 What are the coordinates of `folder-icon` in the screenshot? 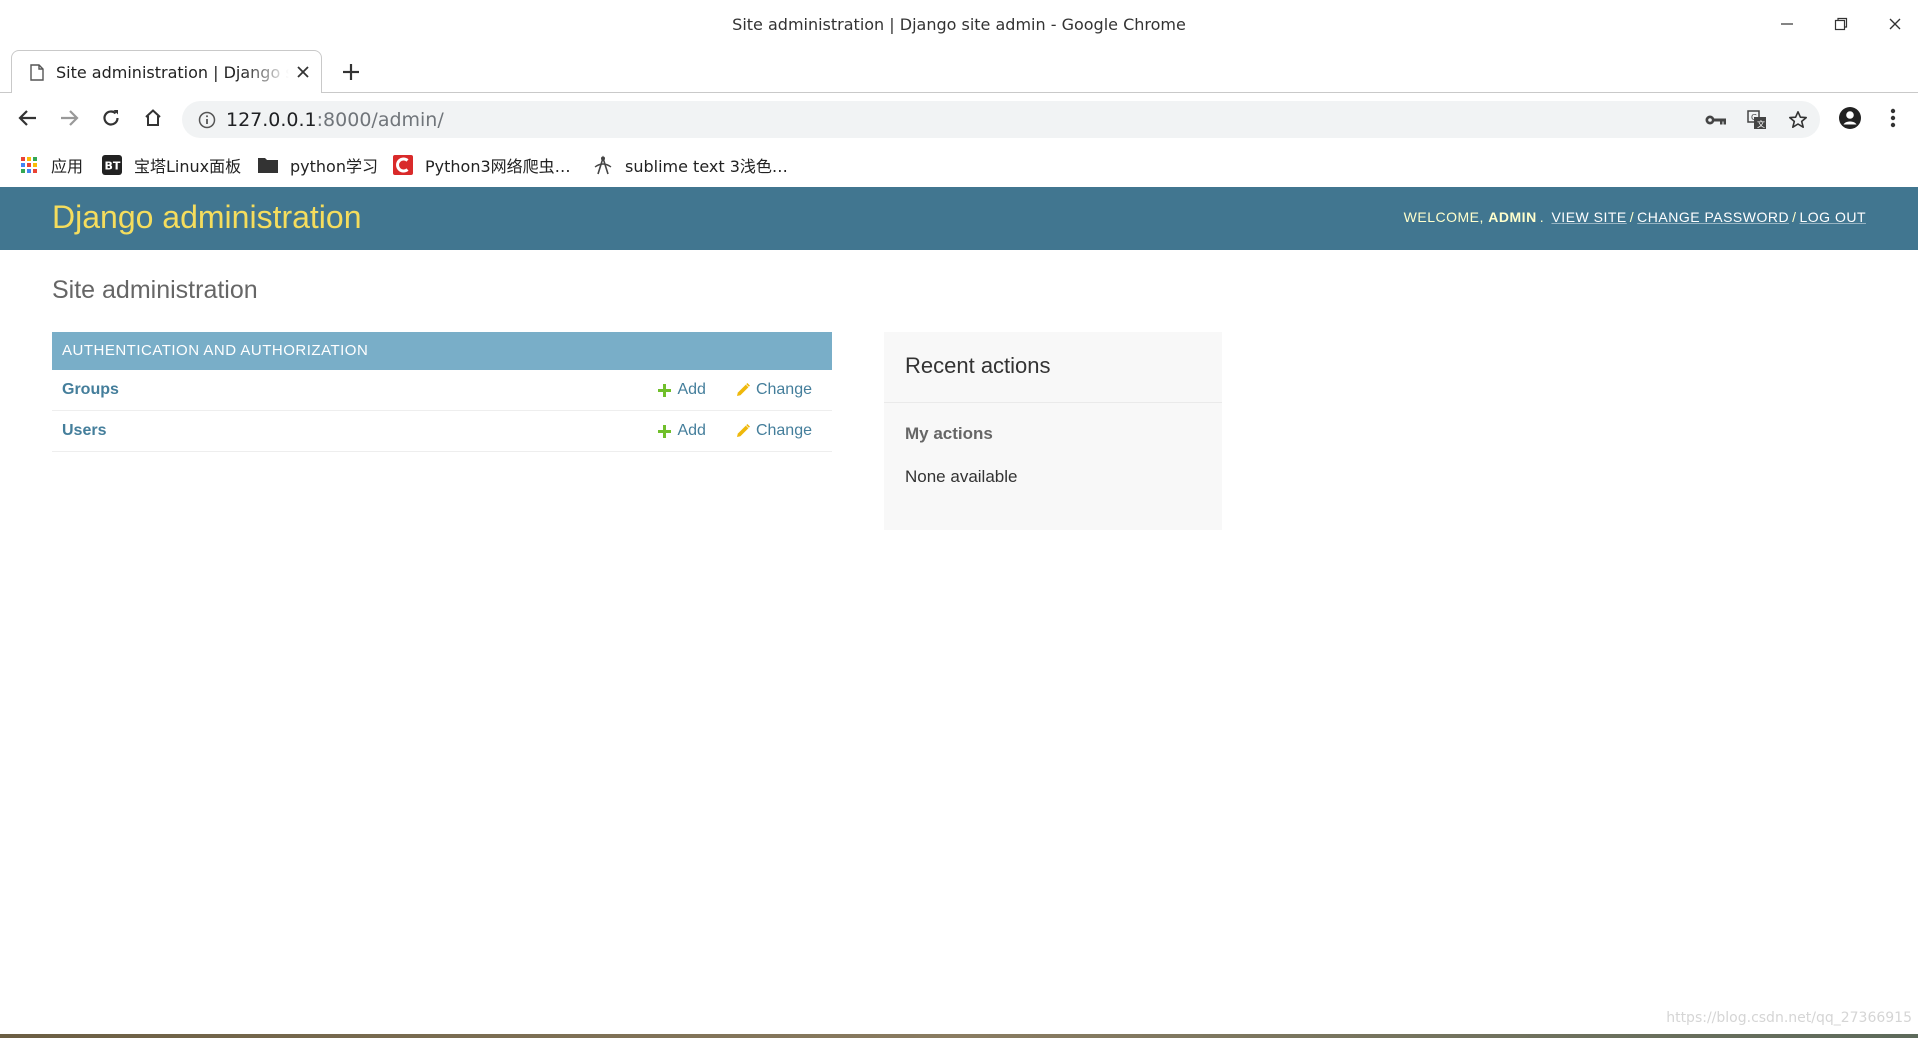 It's located at (268, 165).